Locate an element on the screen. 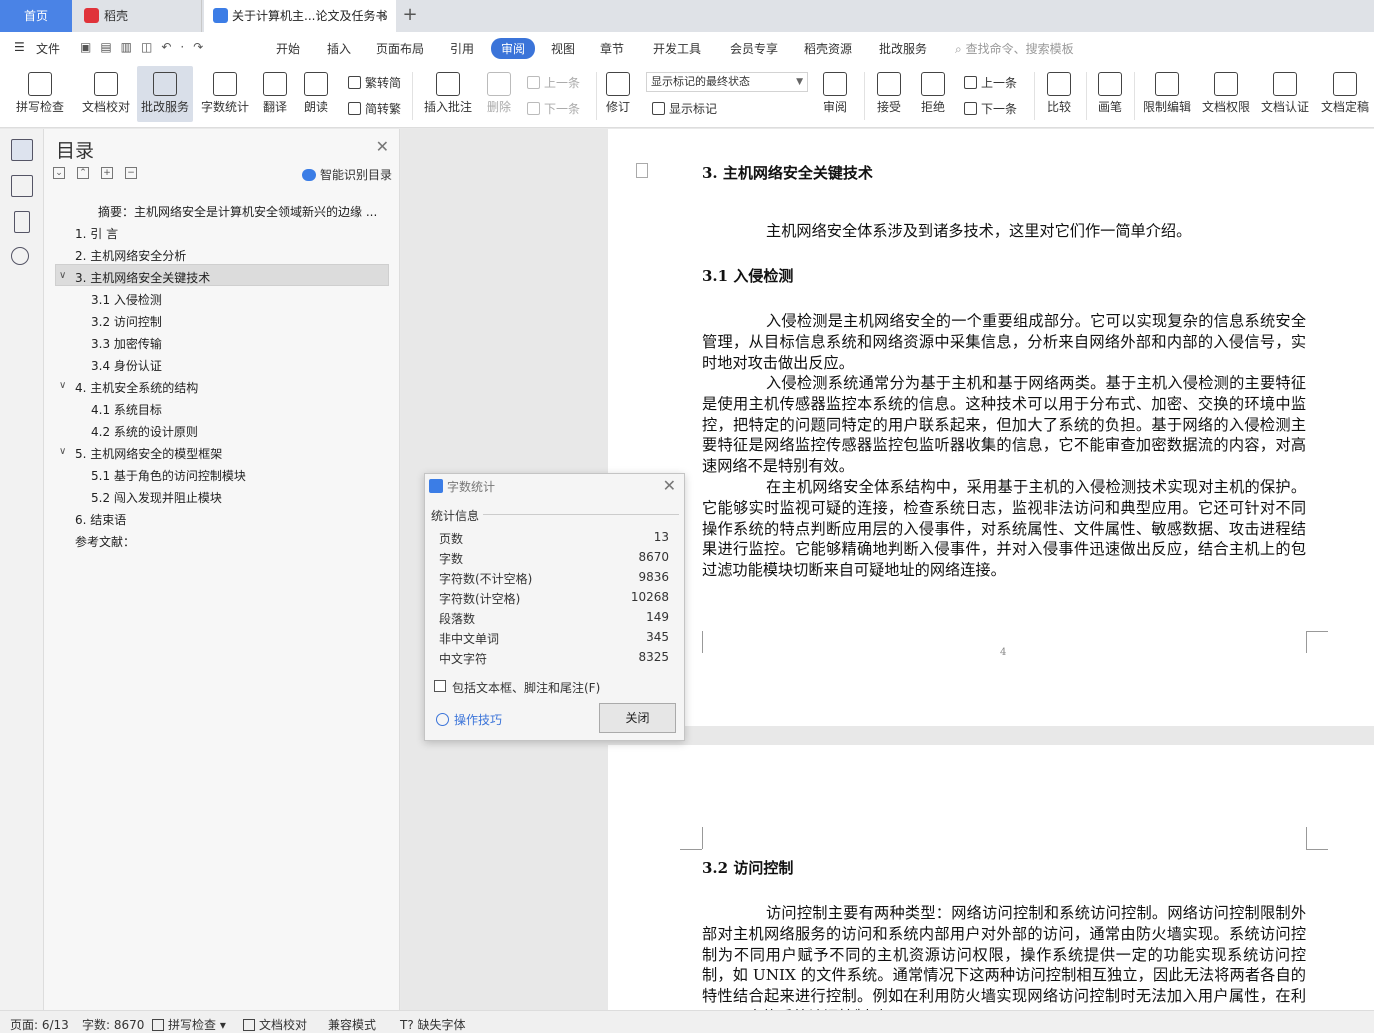  stat-row: 字符数(计空格) 10268 is located at coordinates (554, 598).